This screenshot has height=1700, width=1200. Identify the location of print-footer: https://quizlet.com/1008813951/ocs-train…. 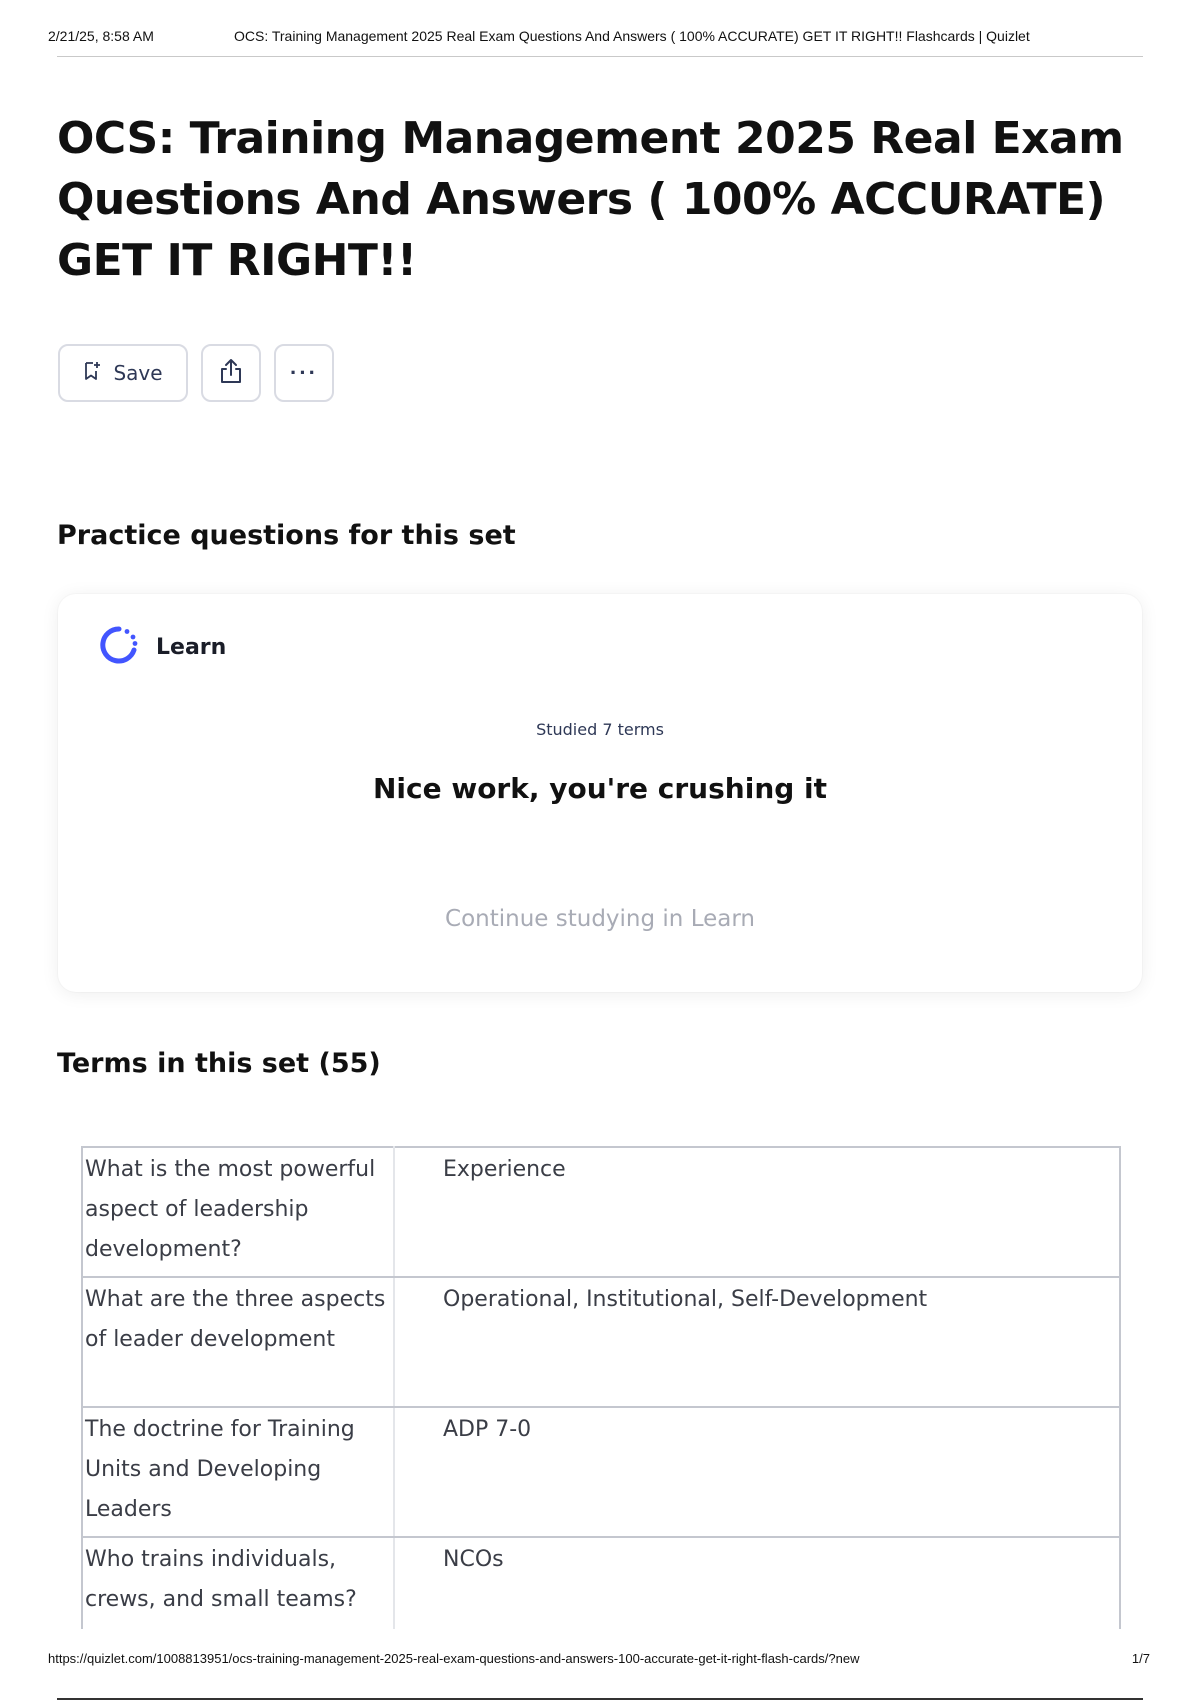
(599, 1660).